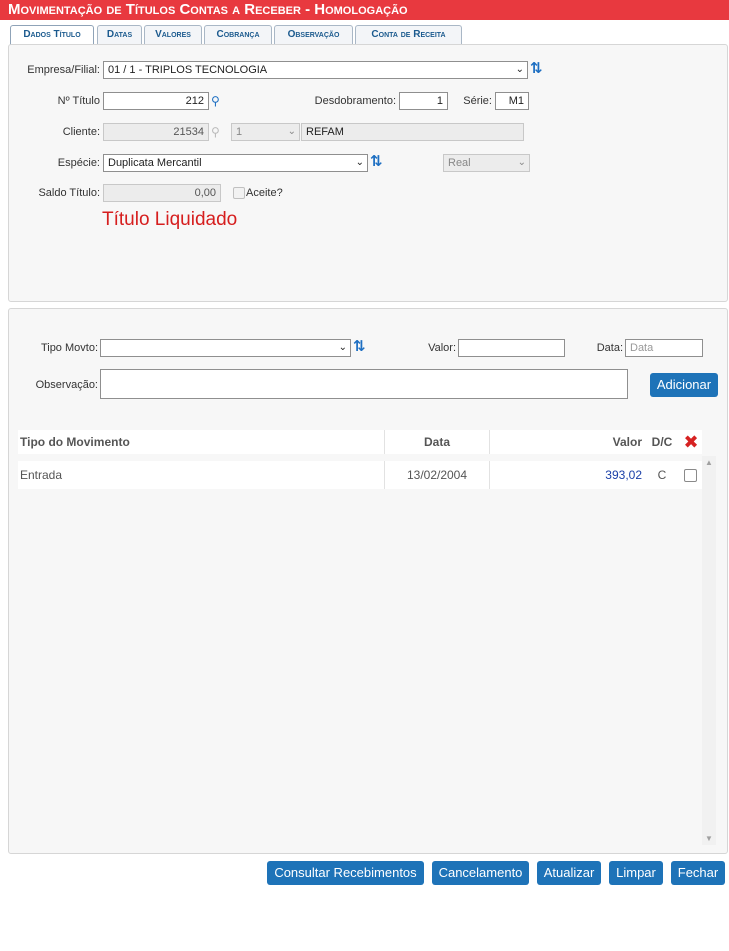 Image resolution: width=729 pixels, height=951 pixels. What do you see at coordinates (609, 348) in the screenshot?
I see `data-label: Data:` at bounding box center [609, 348].